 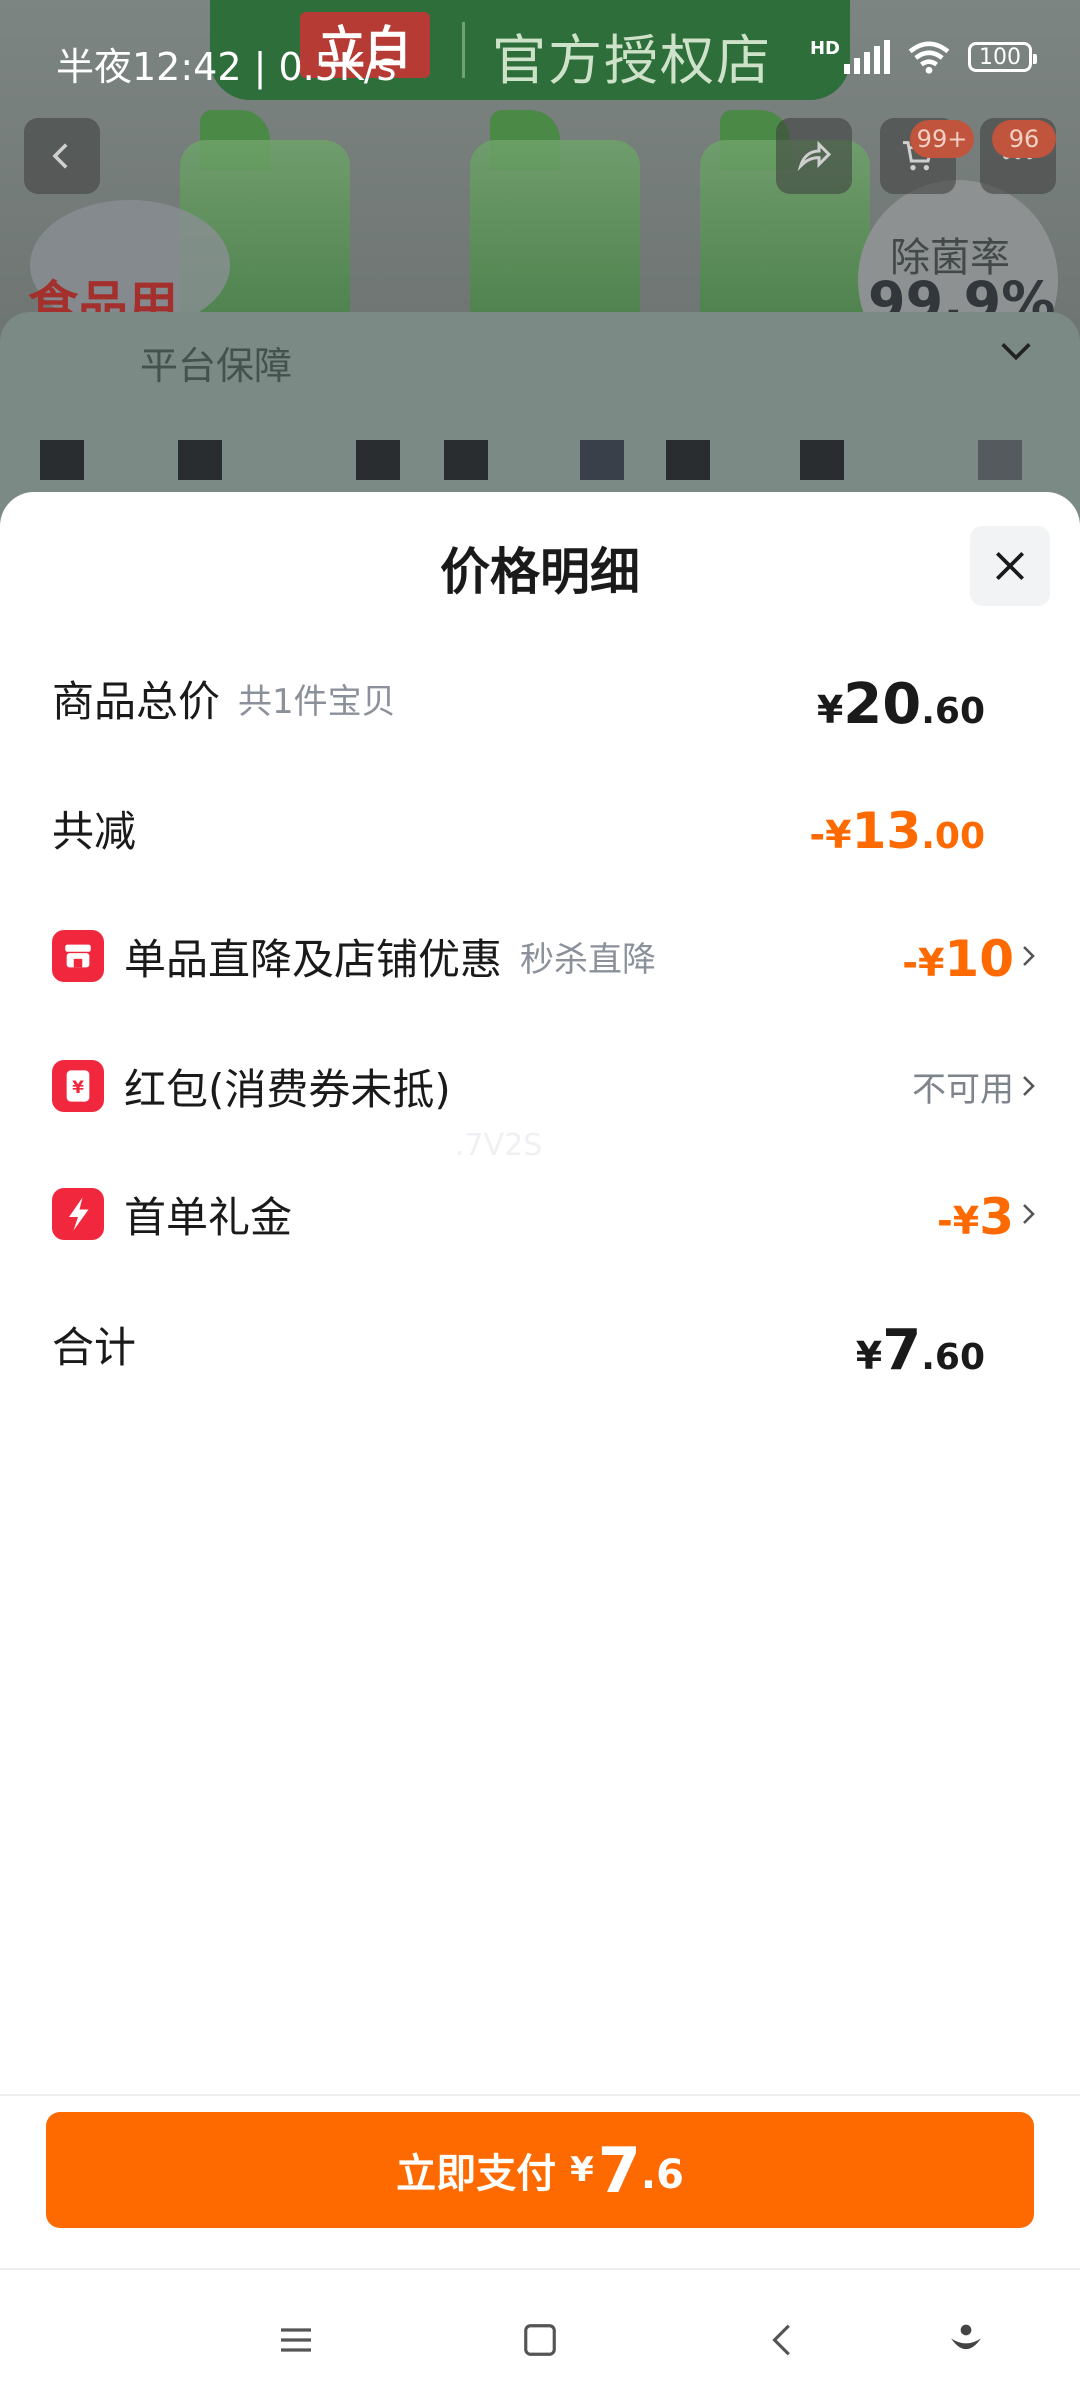 I want to click on lightning-icon, so click(x=78, y=1214).